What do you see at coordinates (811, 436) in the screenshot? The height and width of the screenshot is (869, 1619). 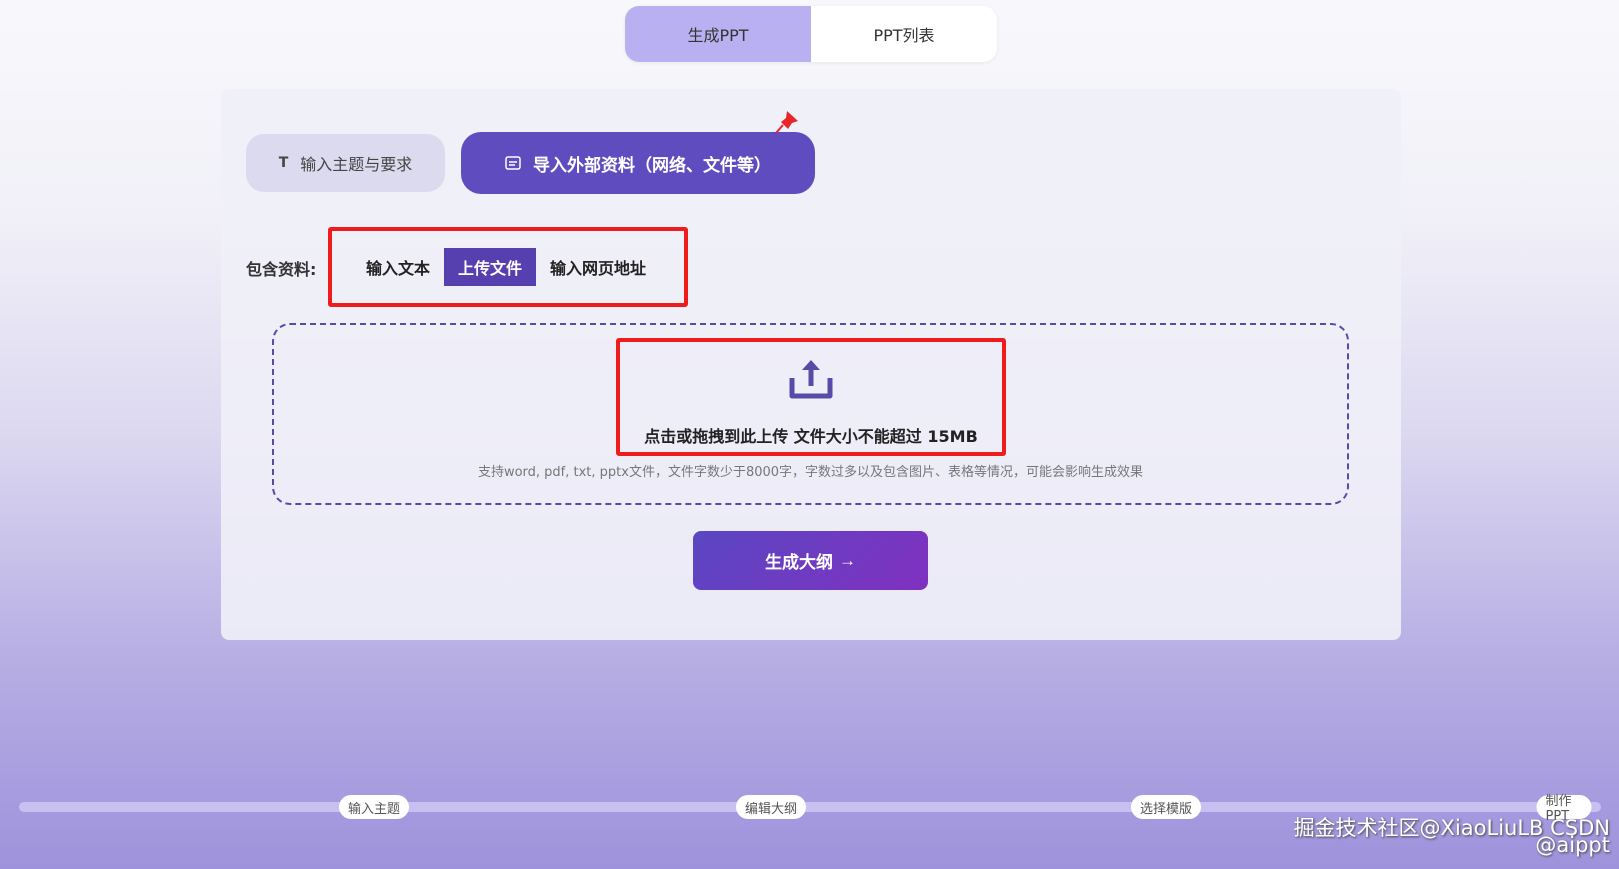 I see `upload-instructions: 点击或拖拽到此上传 文件大小不能超过 15MB` at bounding box center [811, 436].